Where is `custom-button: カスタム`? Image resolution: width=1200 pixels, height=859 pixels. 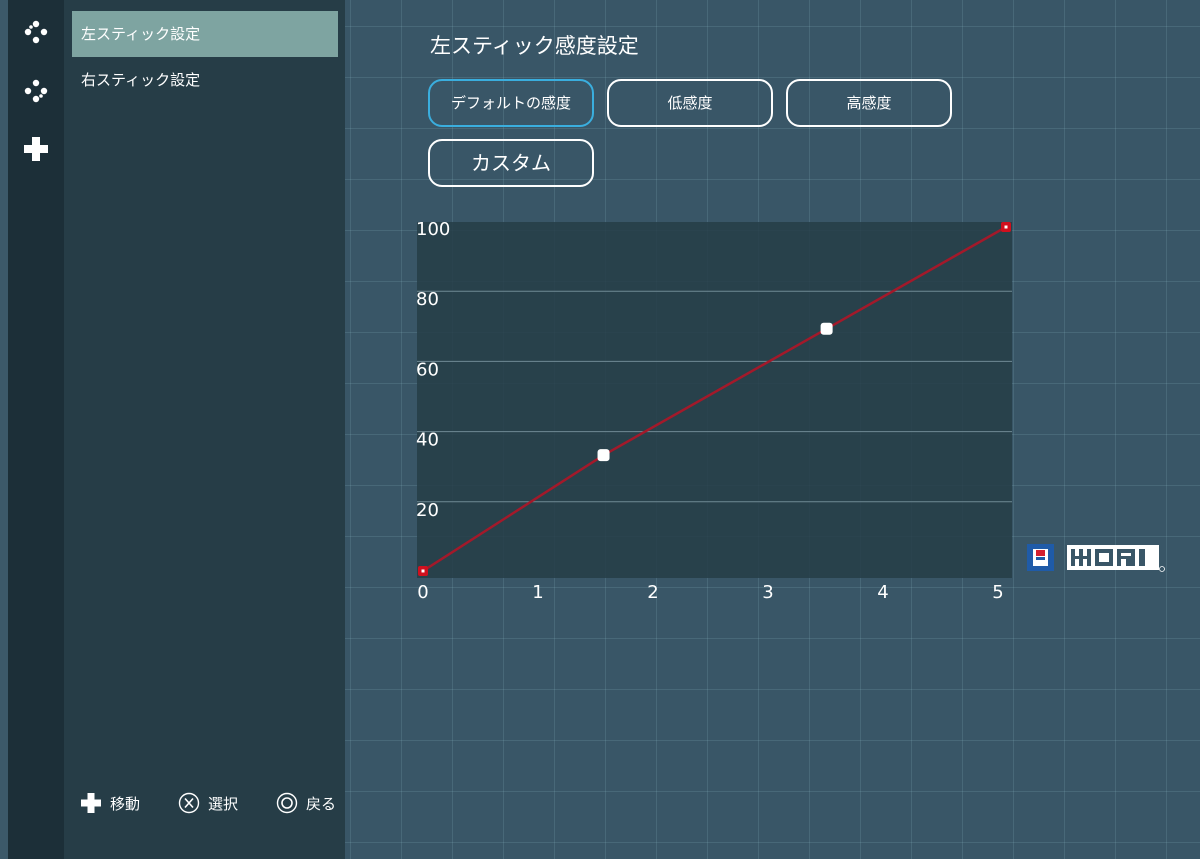 custom-button: カスタム is located at coordinates (511, 163).